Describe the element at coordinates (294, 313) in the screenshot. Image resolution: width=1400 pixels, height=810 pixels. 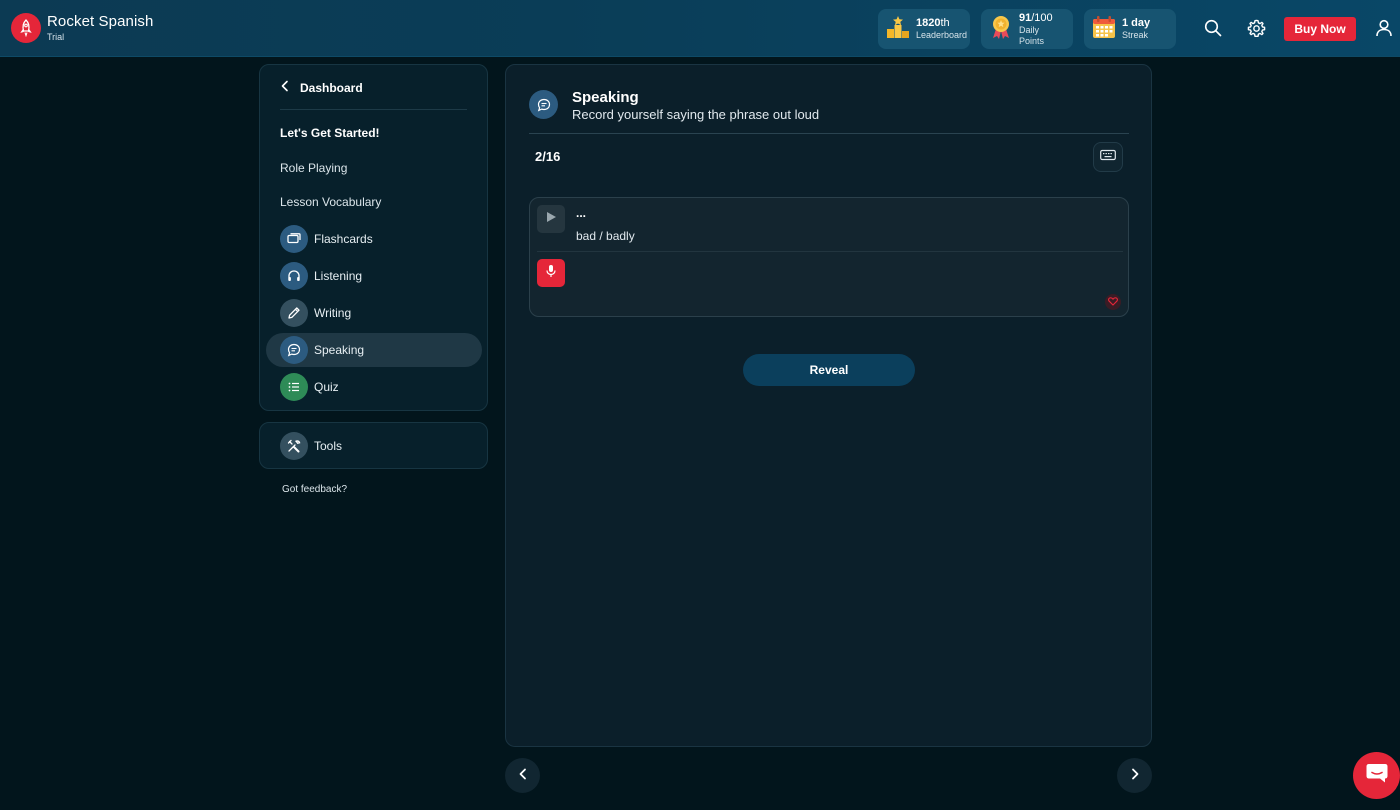
I see `pencil-icon` at that location.